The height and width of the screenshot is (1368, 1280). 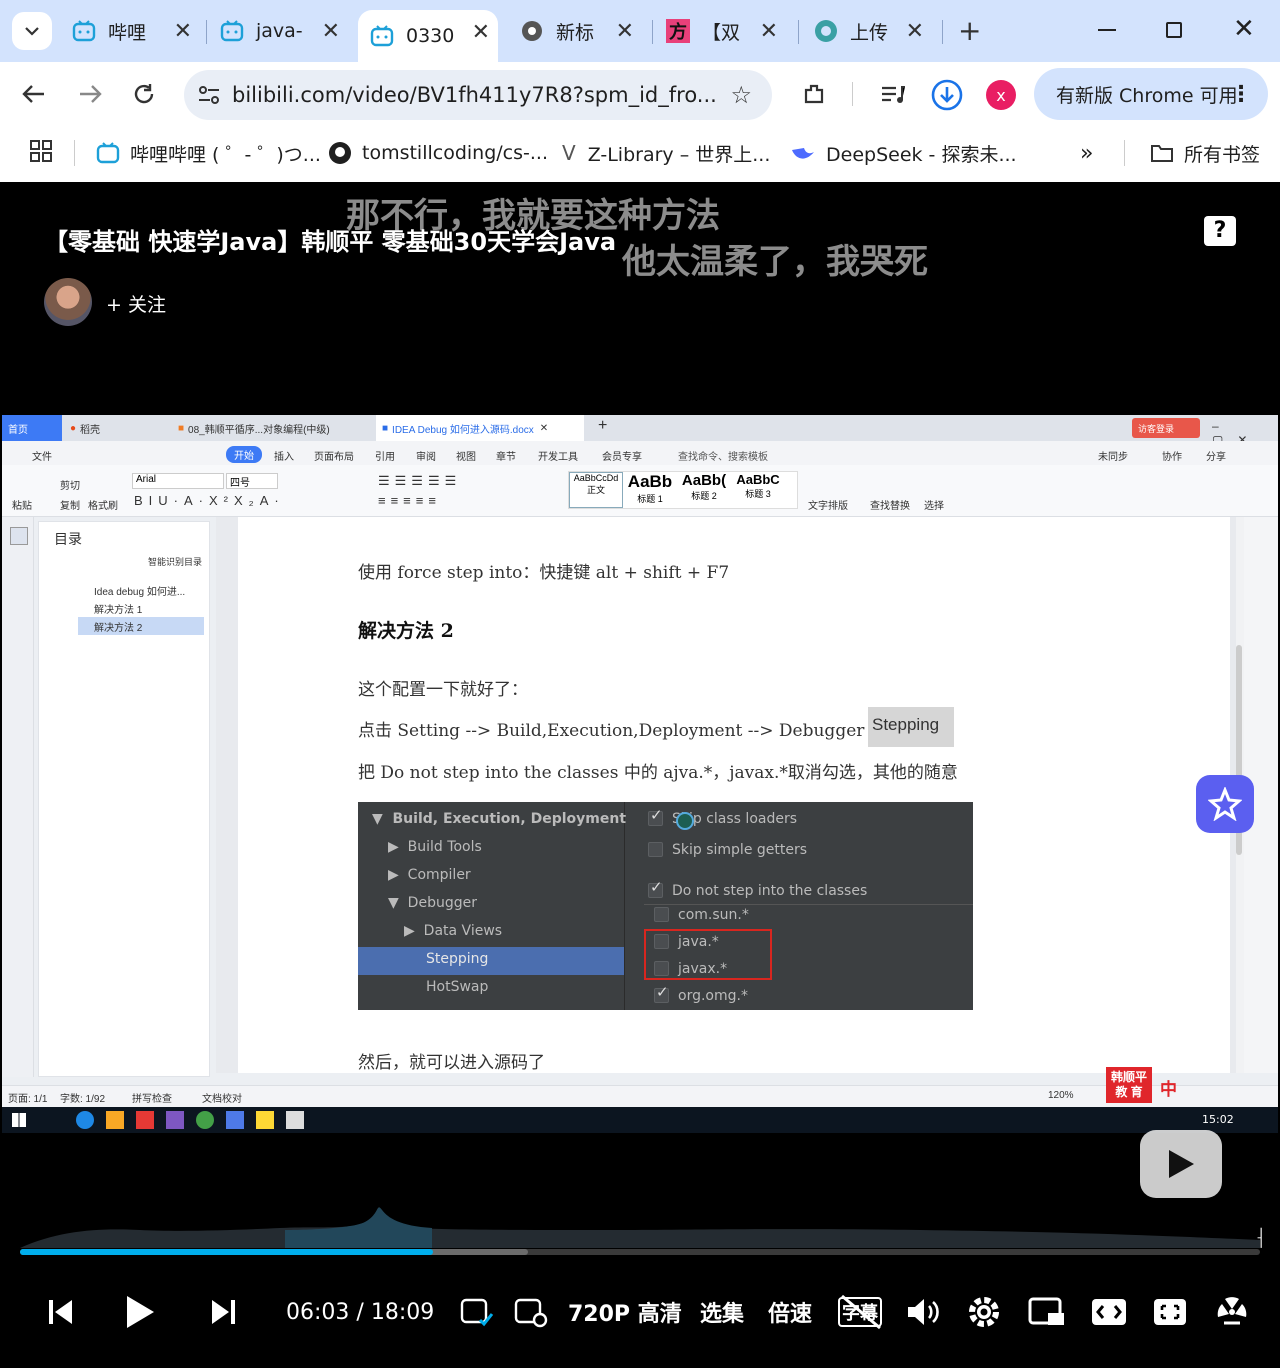 What do you see at coordinates (1162, 153) in the screenshot?
I see `folder-icon` at bounding box center [1162, 153].